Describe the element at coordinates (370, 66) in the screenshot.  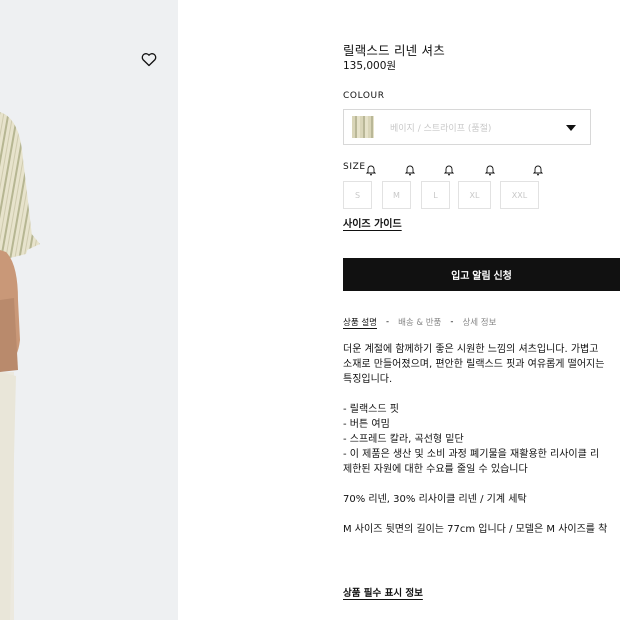
I see `product-price: 135,000원` at that location.